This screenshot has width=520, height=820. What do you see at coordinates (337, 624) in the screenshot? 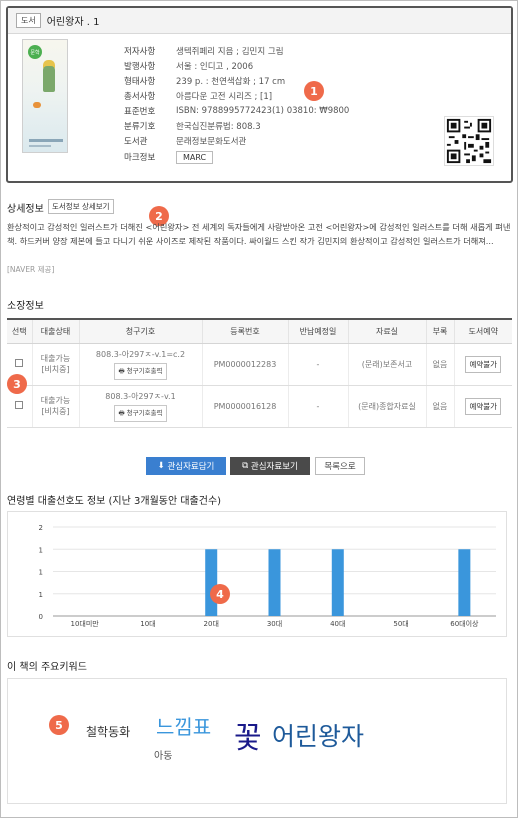
I see `x-tick-label: 40대` at bounding box center [337, 624].